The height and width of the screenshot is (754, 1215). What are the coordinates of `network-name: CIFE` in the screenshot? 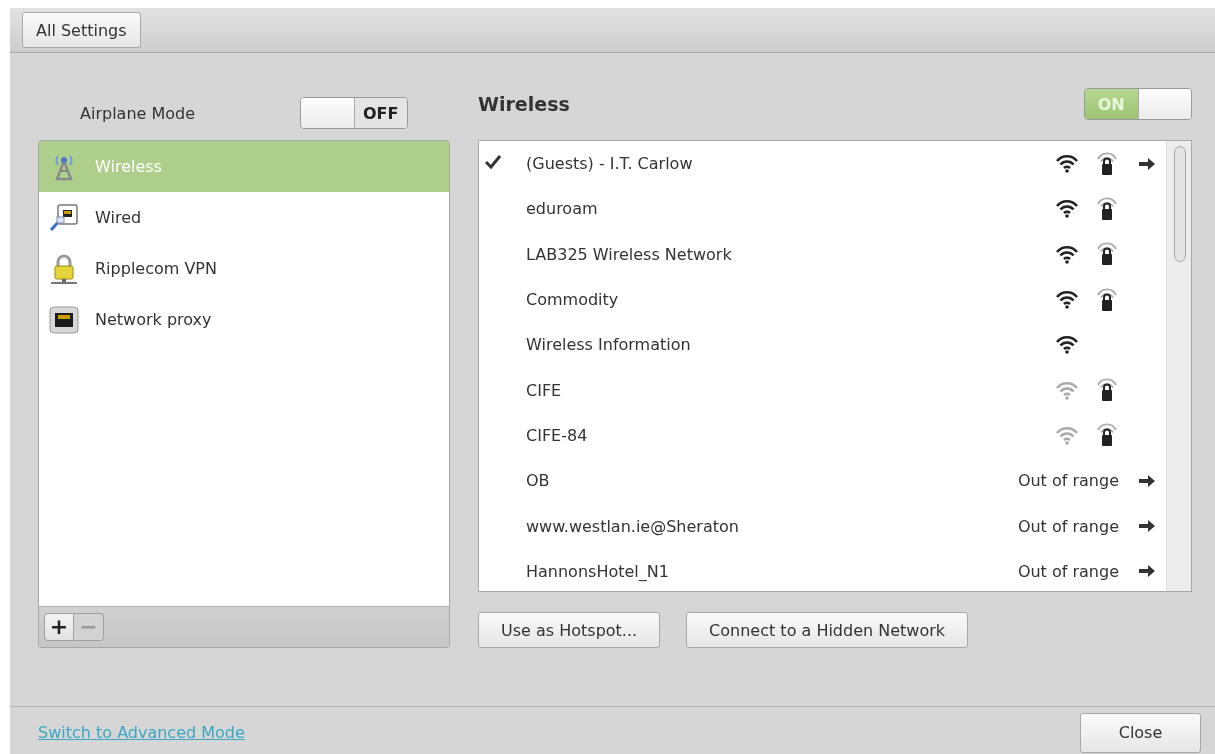 It's located at (544, 390).